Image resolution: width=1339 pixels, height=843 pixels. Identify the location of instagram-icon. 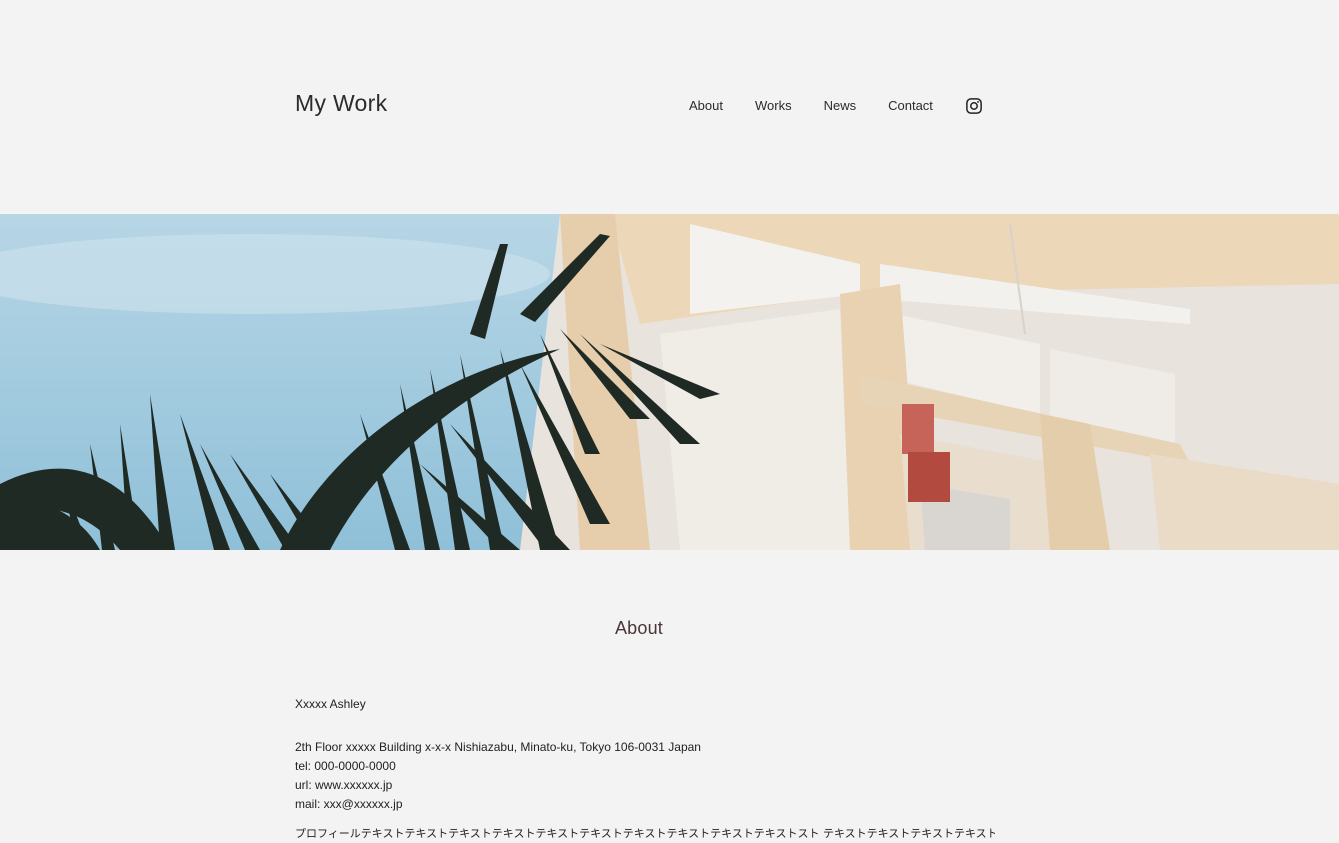
(974, 106).